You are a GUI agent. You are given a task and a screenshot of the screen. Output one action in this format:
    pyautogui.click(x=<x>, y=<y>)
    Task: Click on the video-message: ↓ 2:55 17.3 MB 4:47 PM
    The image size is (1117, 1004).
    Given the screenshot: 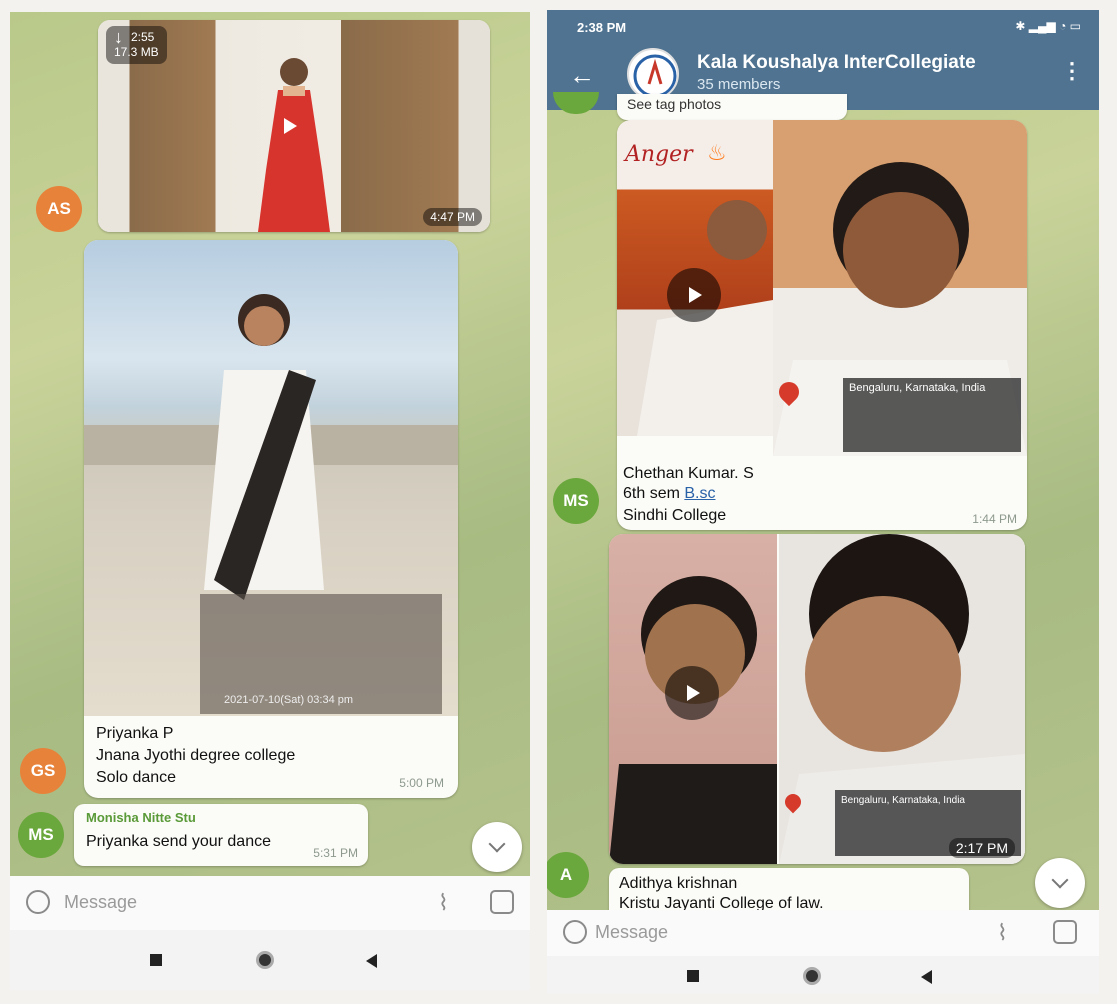 What is the action you would take?
    pyautogui.click(x=294, y=126)
    